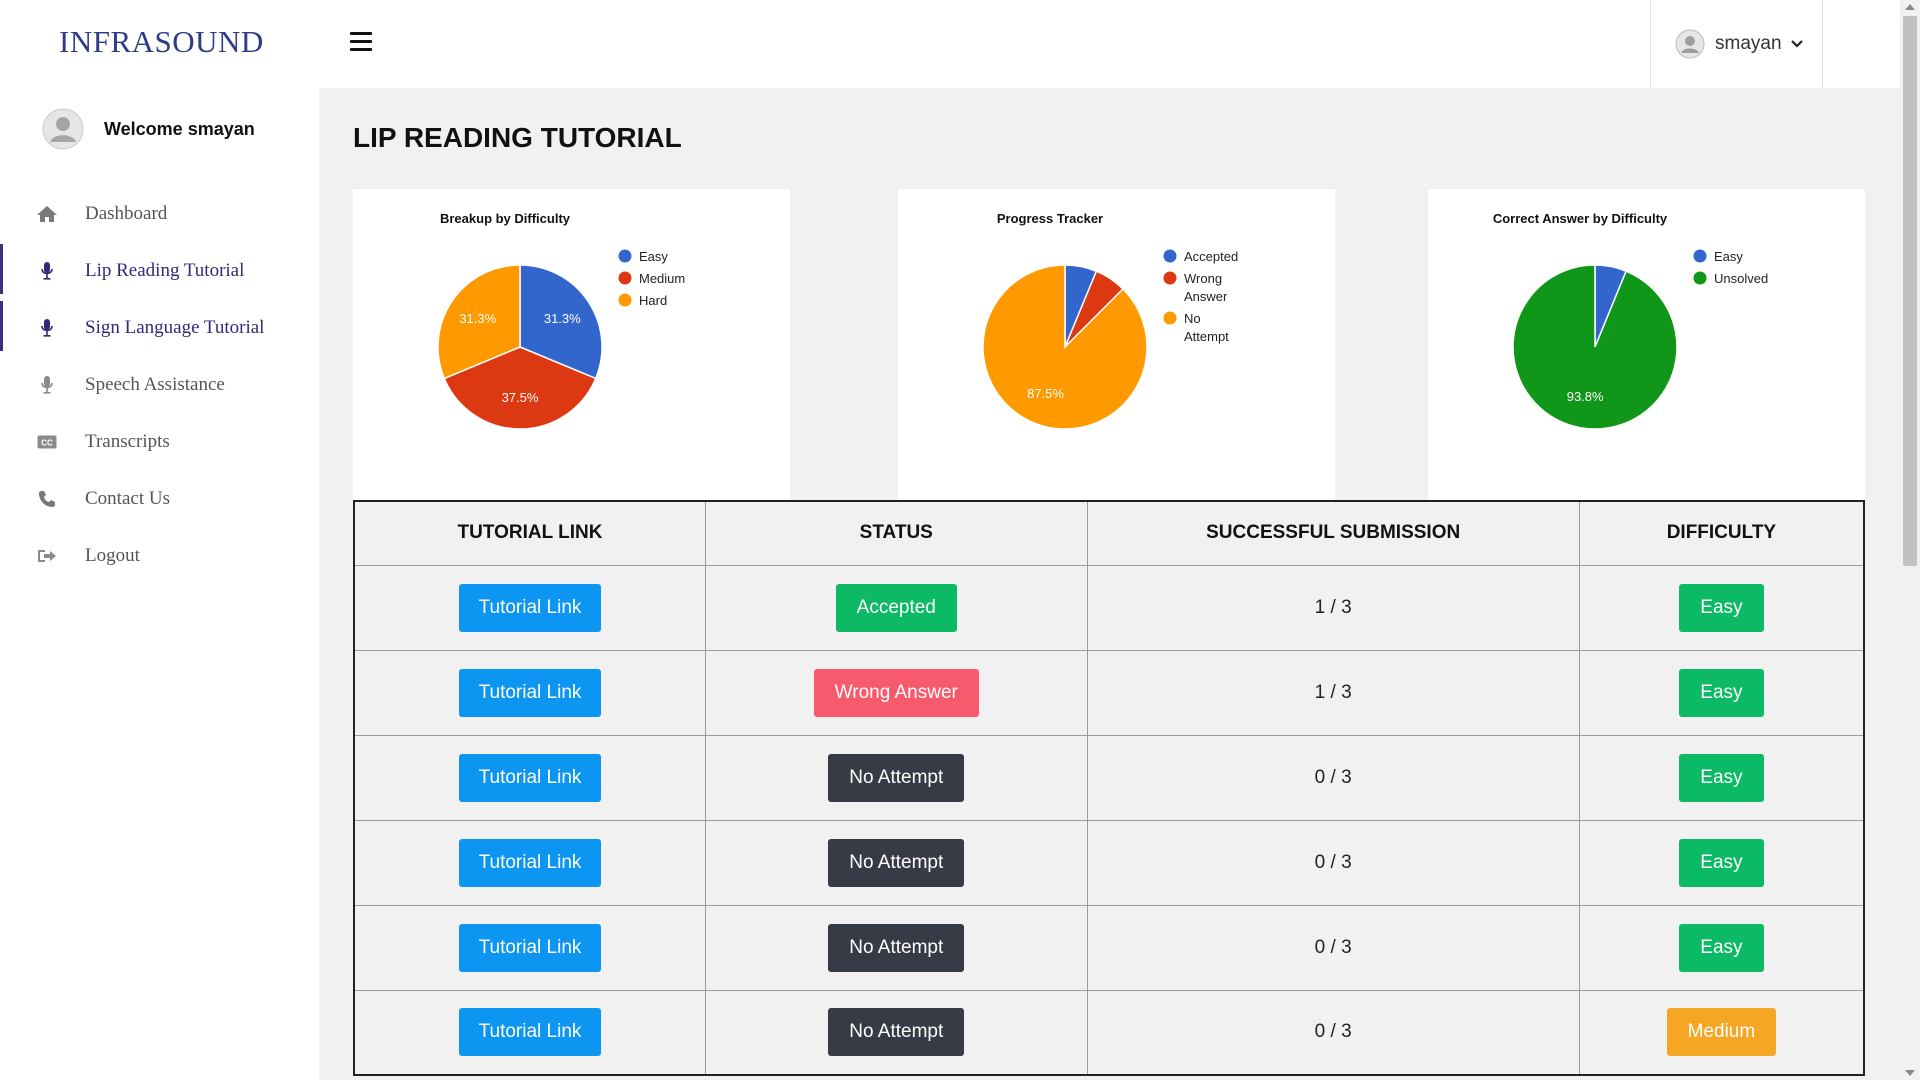 The width and height of the screenshot is (1920, 1080). I want to click on welcome-text: Welcome smayan, so click(179, 128).